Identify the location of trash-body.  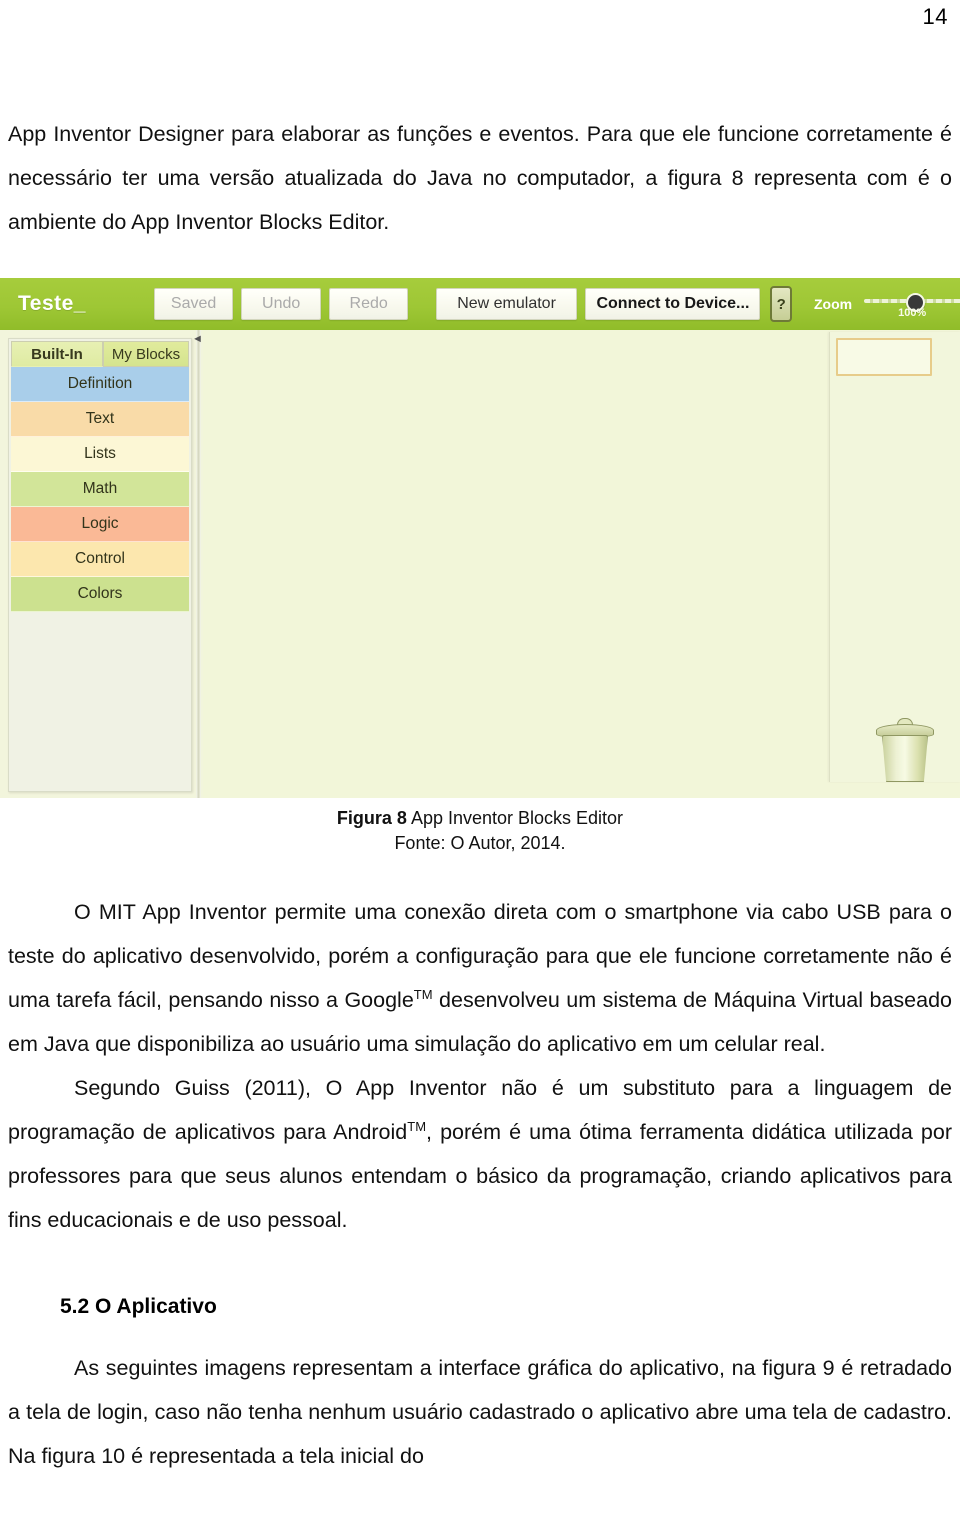
(905, 758).